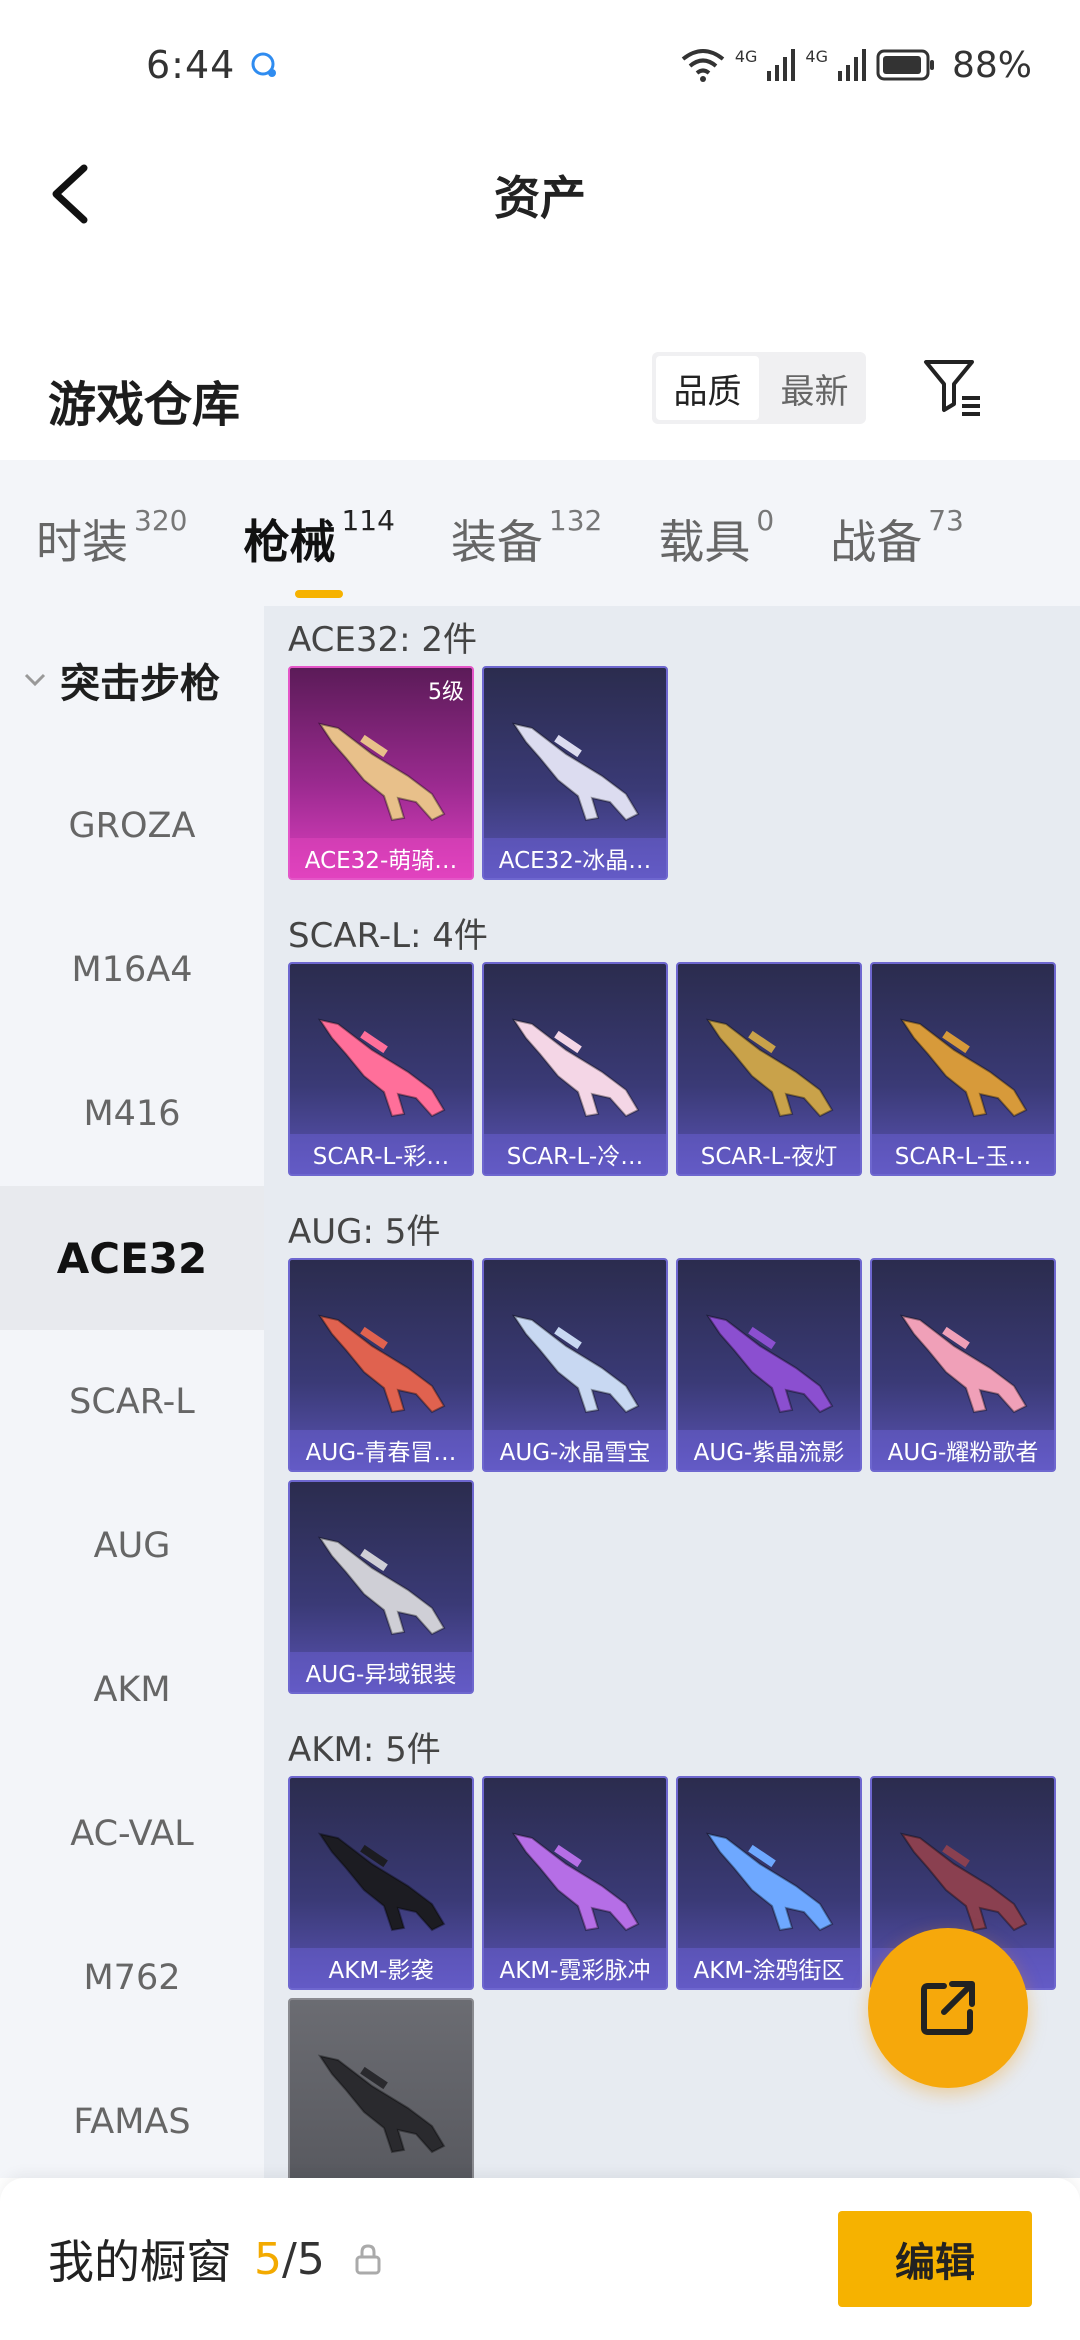  What do you see at coordinates (268, 2259) in the screenshot?
I see `showcase-count-current: 5` at bounding box center [268, 2259].